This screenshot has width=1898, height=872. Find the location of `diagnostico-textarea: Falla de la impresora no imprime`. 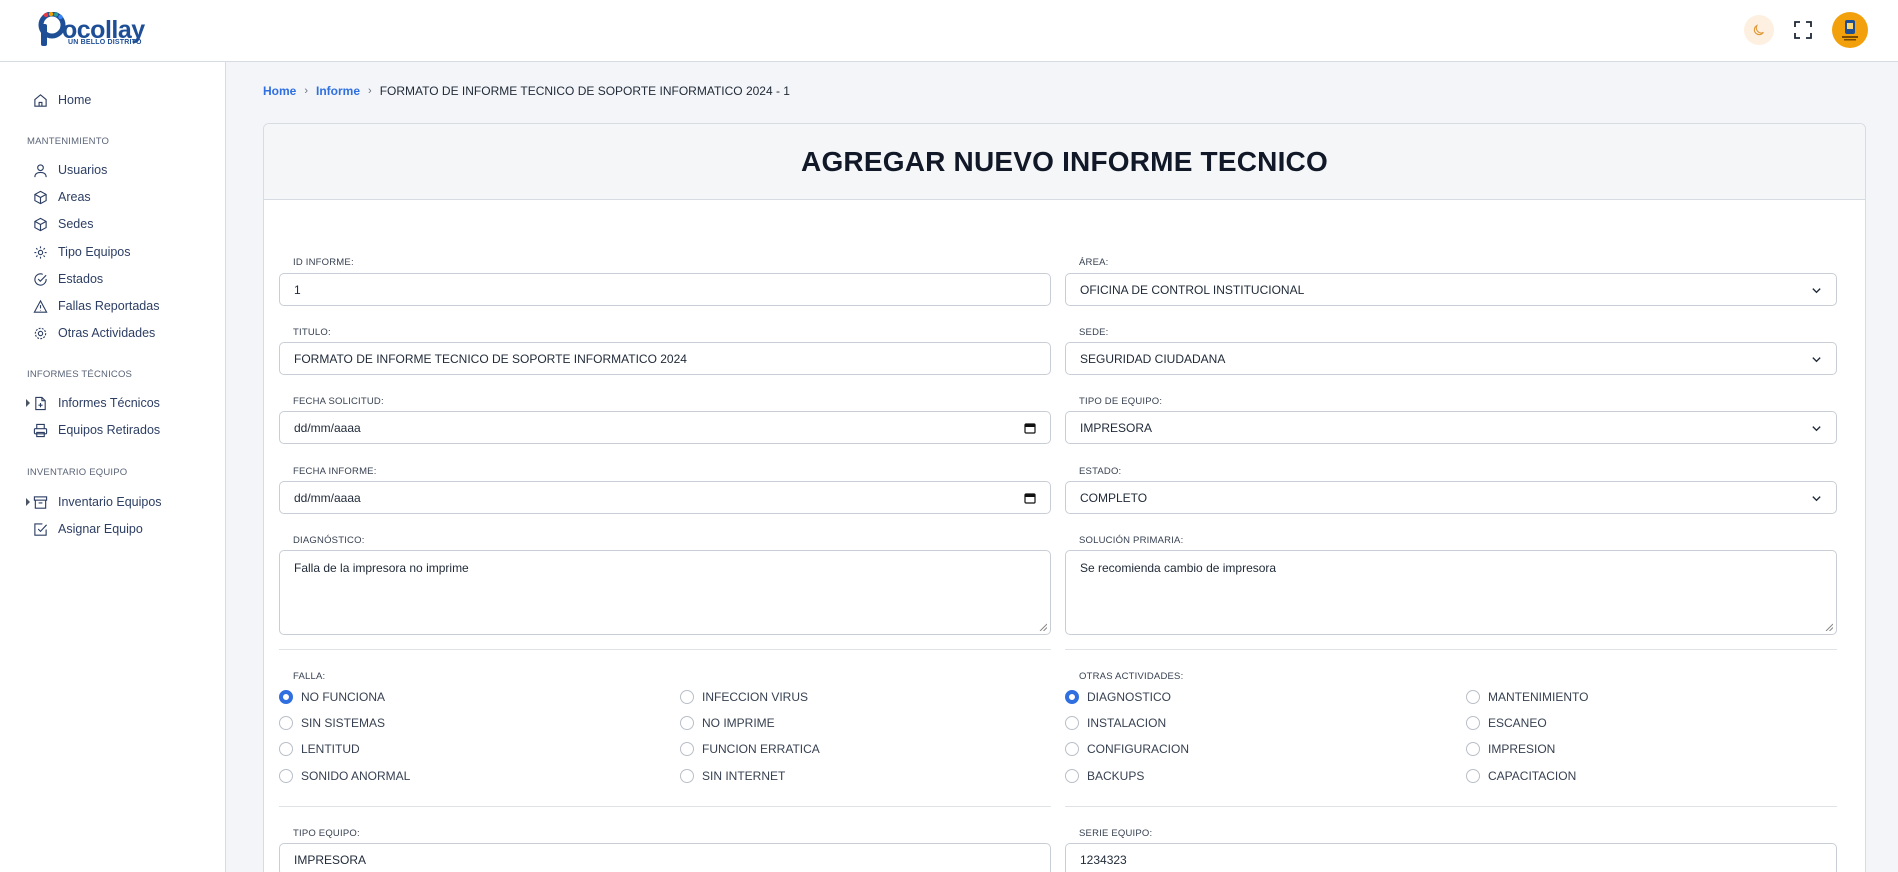

diagnostico-textarea: Falla de la impresora no imprime is located at coordinates (665, 592).